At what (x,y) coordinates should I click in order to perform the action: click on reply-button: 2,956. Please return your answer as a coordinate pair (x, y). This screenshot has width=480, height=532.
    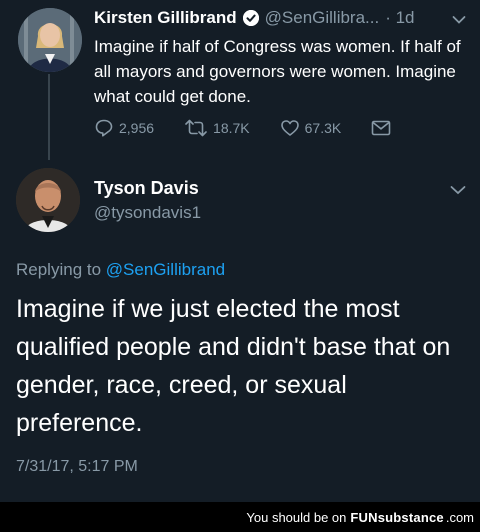
    Looking at the image, I should click on (124, 128).